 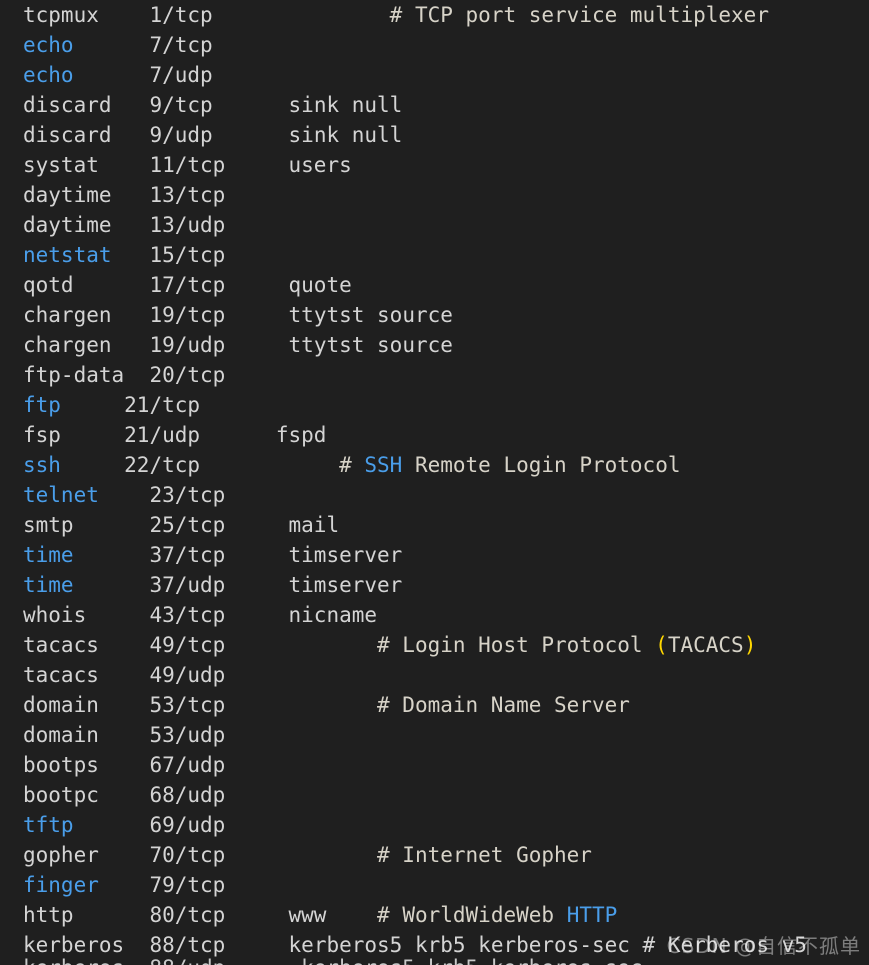 What do you see at coordinates (181, 105) in the screenshot?
I see `code-token: 9/tcp` at bounding box center [181, 105].